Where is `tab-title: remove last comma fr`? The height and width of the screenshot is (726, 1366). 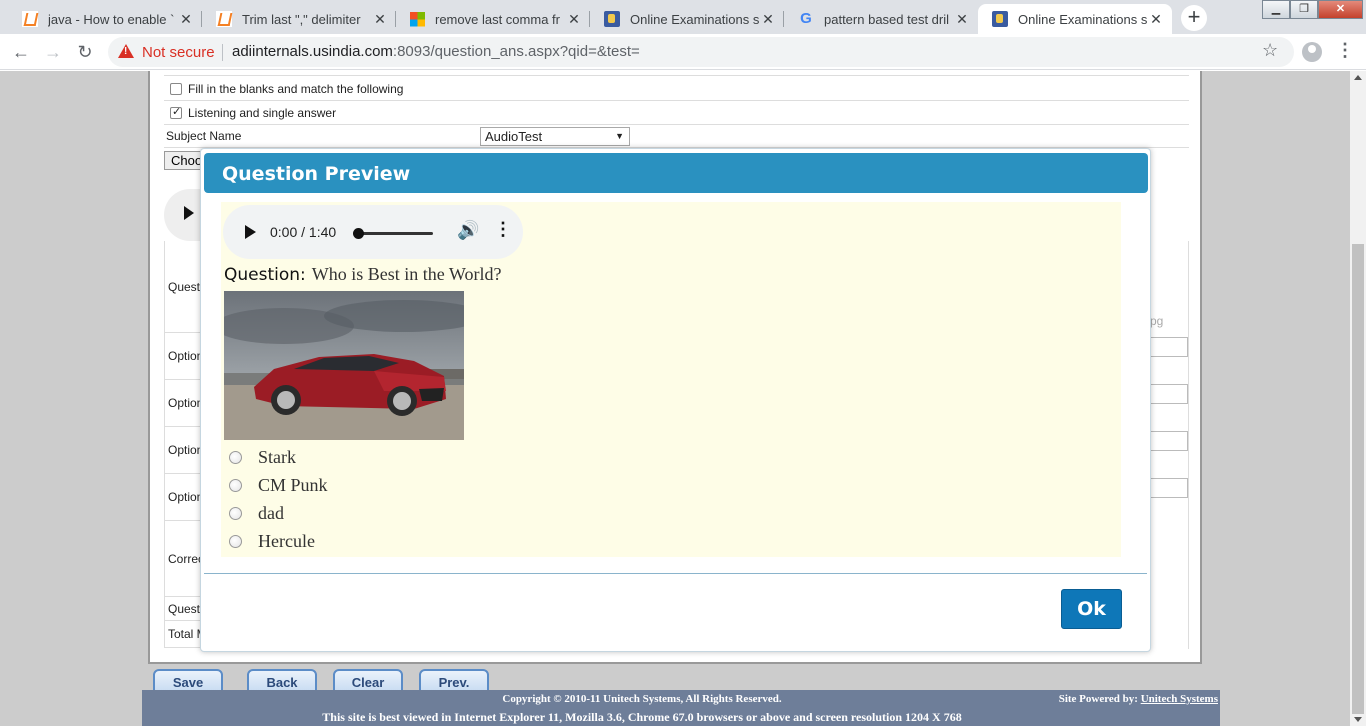 tab-title: remove last comma fr is located at coordinates (497, 19).